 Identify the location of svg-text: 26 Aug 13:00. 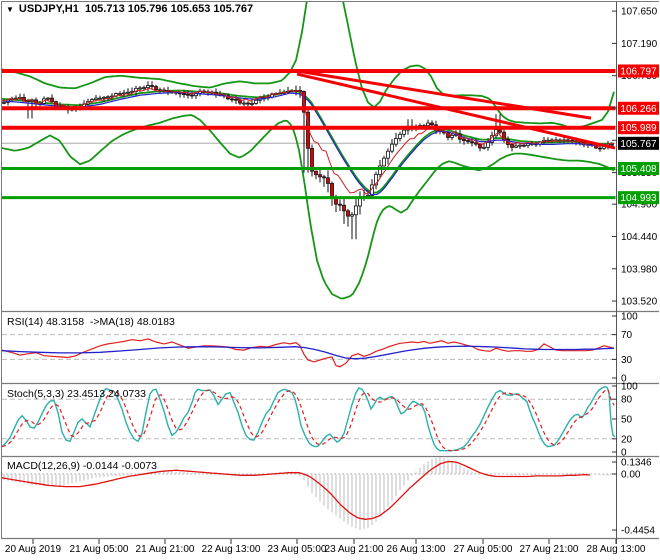
(416, 549).